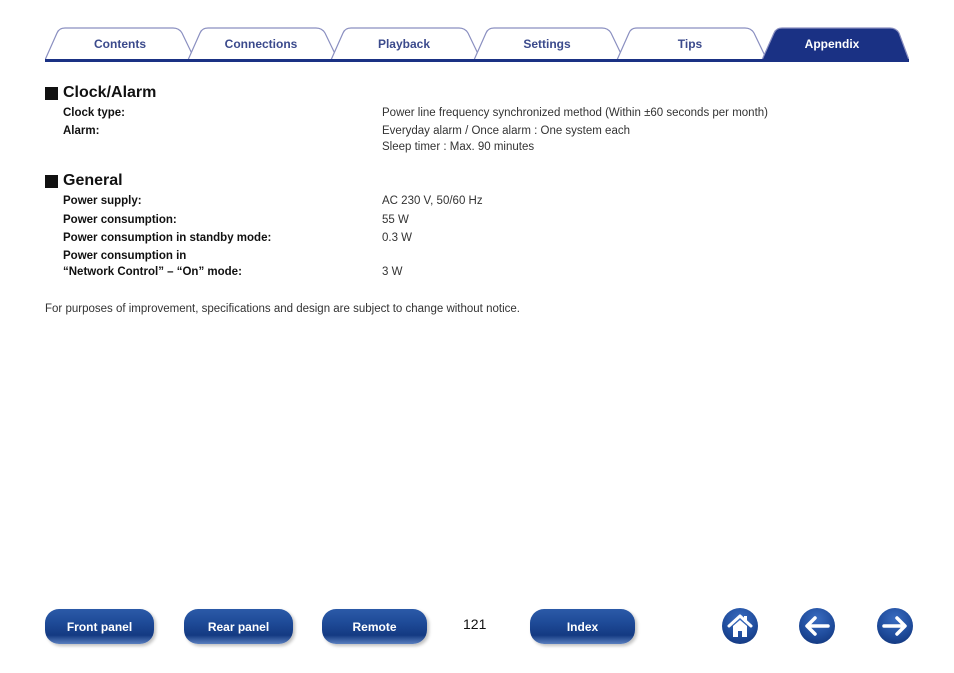 This screenshot has height=673, width=954. Describe the element at coordinates (167, 238) in the screenshot. I see `spec-label-standby: Power consumption in standby mode:` at that location.